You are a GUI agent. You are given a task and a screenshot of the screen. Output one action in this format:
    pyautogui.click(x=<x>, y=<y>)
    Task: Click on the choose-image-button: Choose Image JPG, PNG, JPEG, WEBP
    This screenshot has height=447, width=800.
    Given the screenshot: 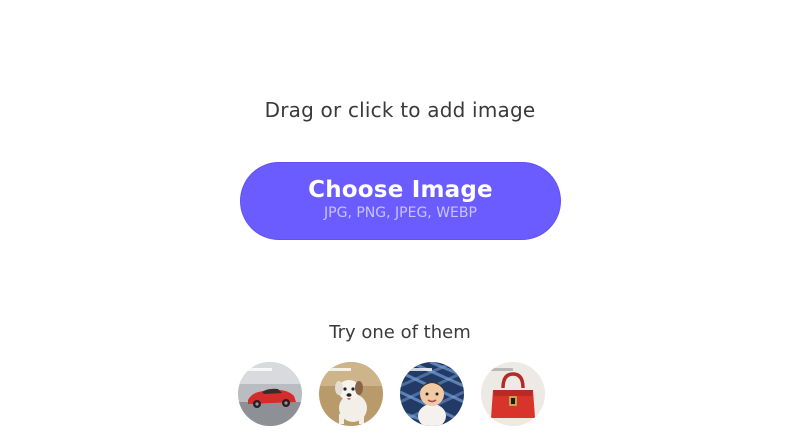 What is the action you would take?
    pyautogui.click(x=400, y=201)
    